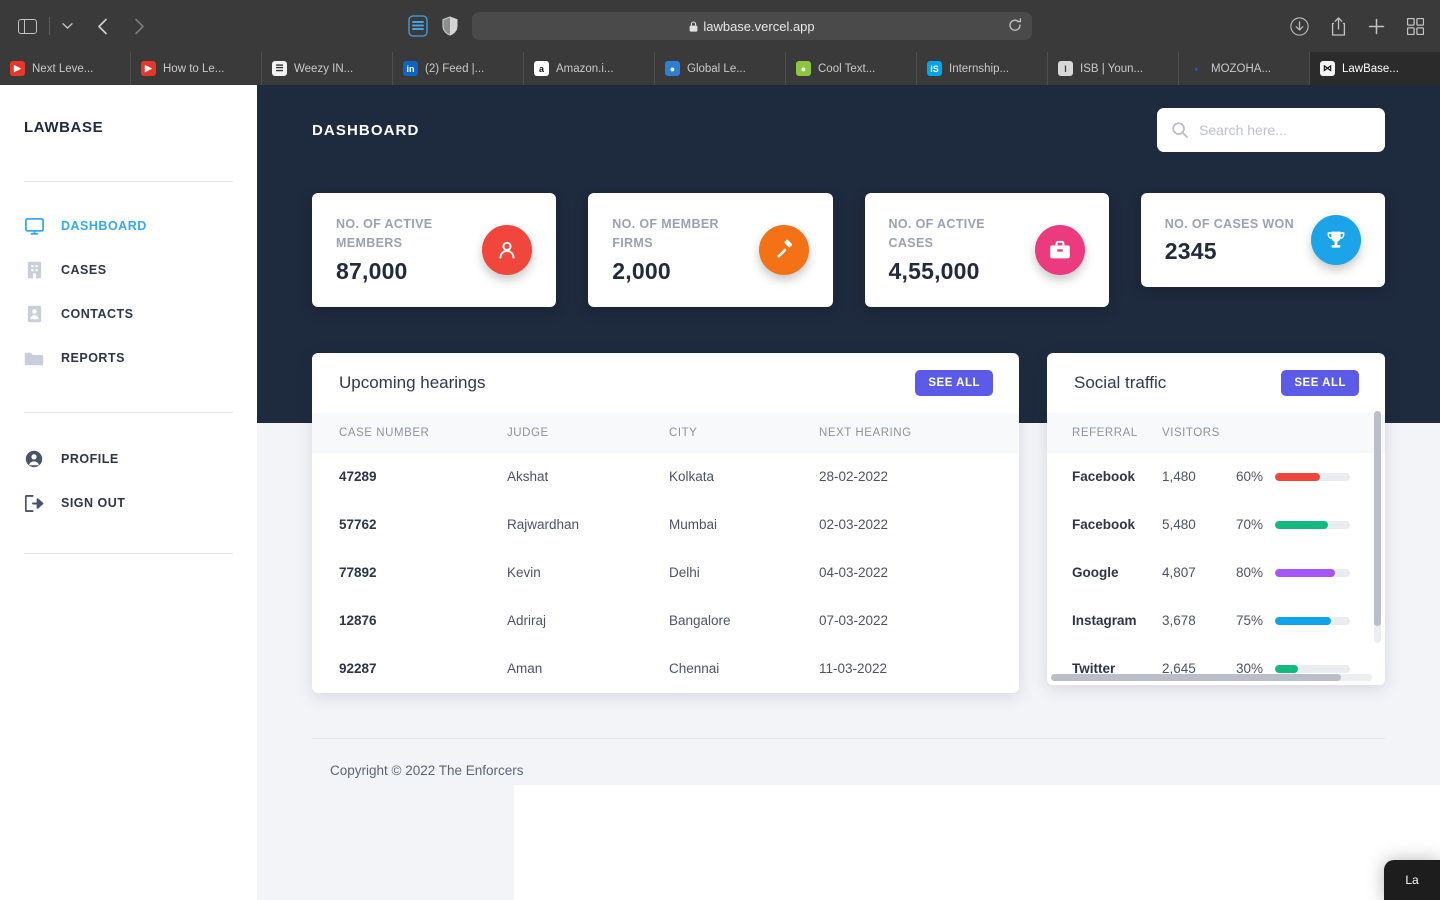 This screenshot has height=900, width=1440. I want to click on sidebar-item-profile: PROFILE, so click(128, 459).